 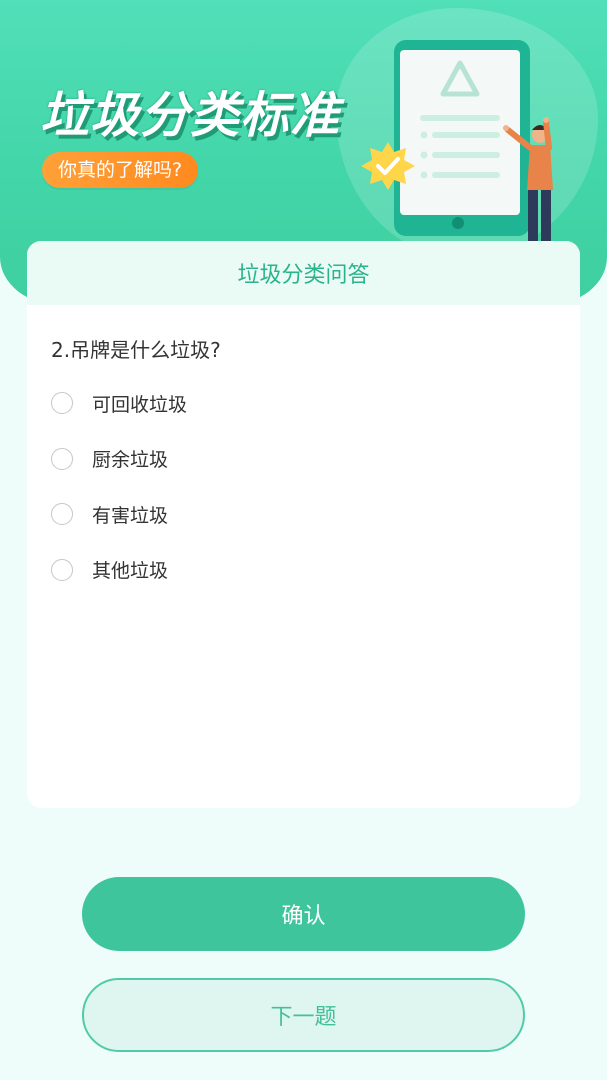 I want to click on option-hazardous: 有害垃圾, so click(x=301, y=514).